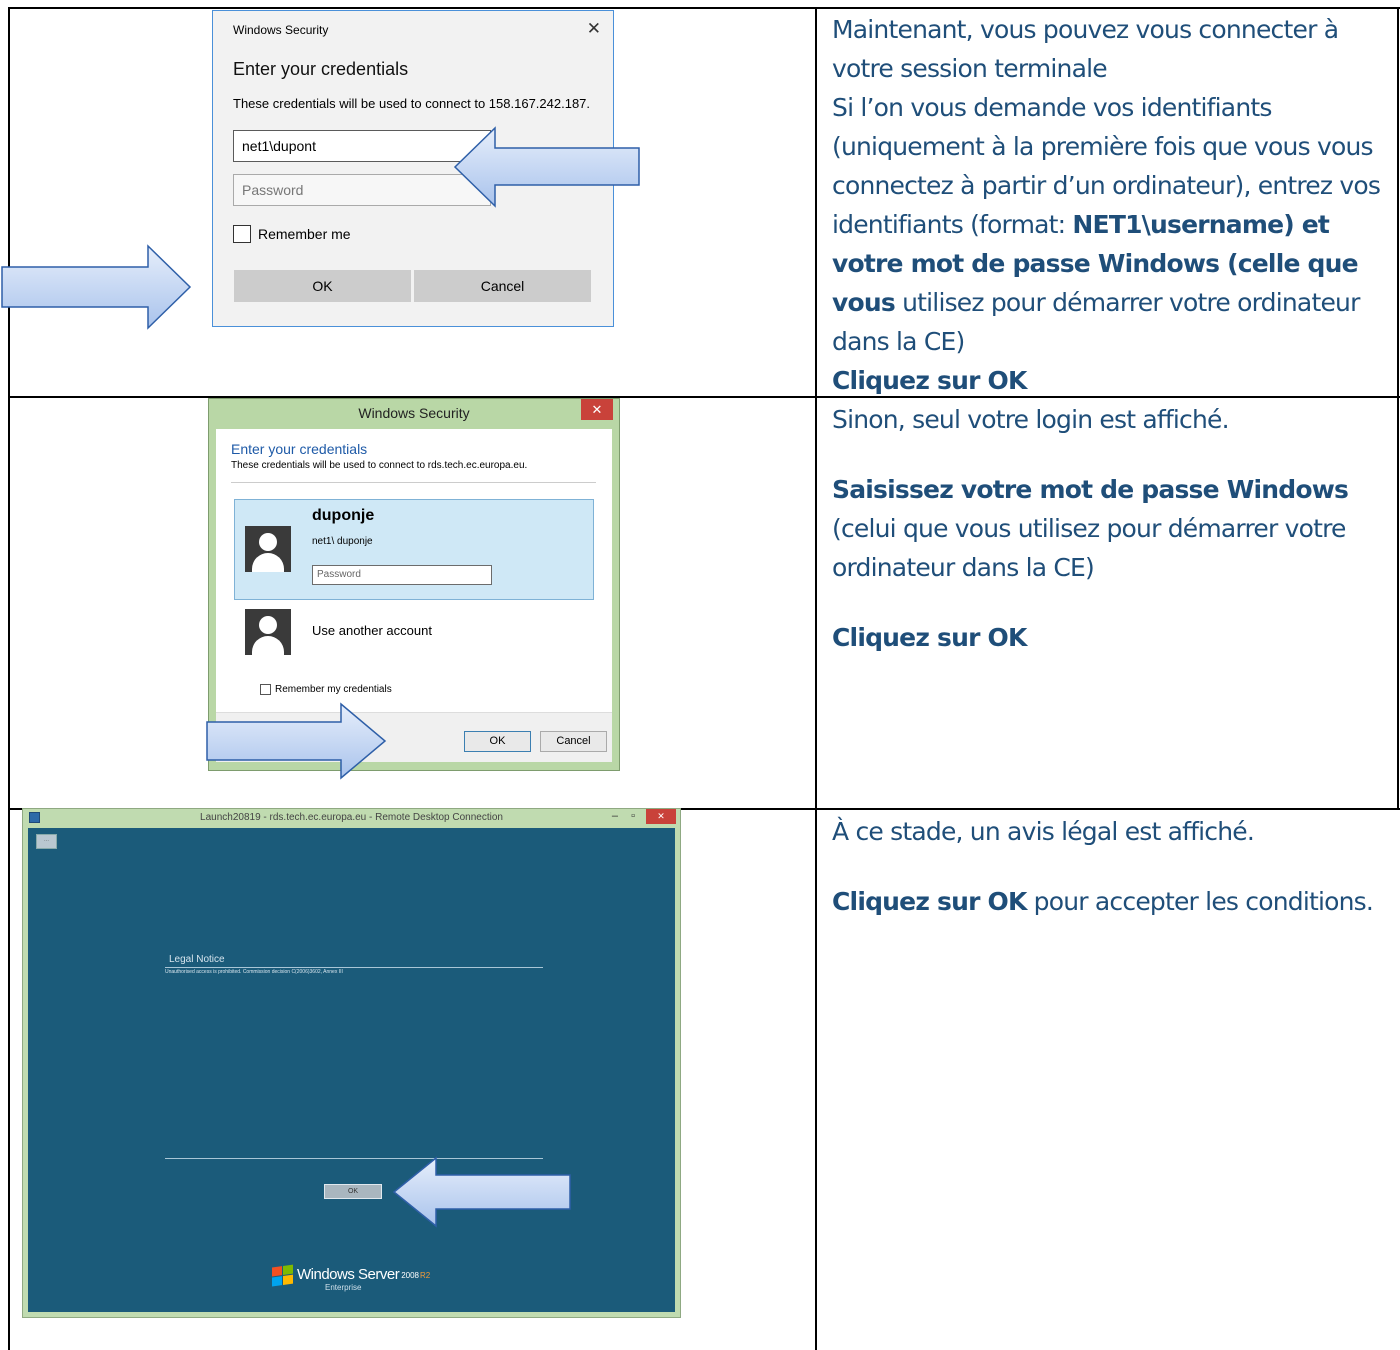 The width and height of the screenshot is (1400, 1350). I want to click on row2-line-2-bold: Saisissez votre mot de passe Windows, so click(1090, 489).